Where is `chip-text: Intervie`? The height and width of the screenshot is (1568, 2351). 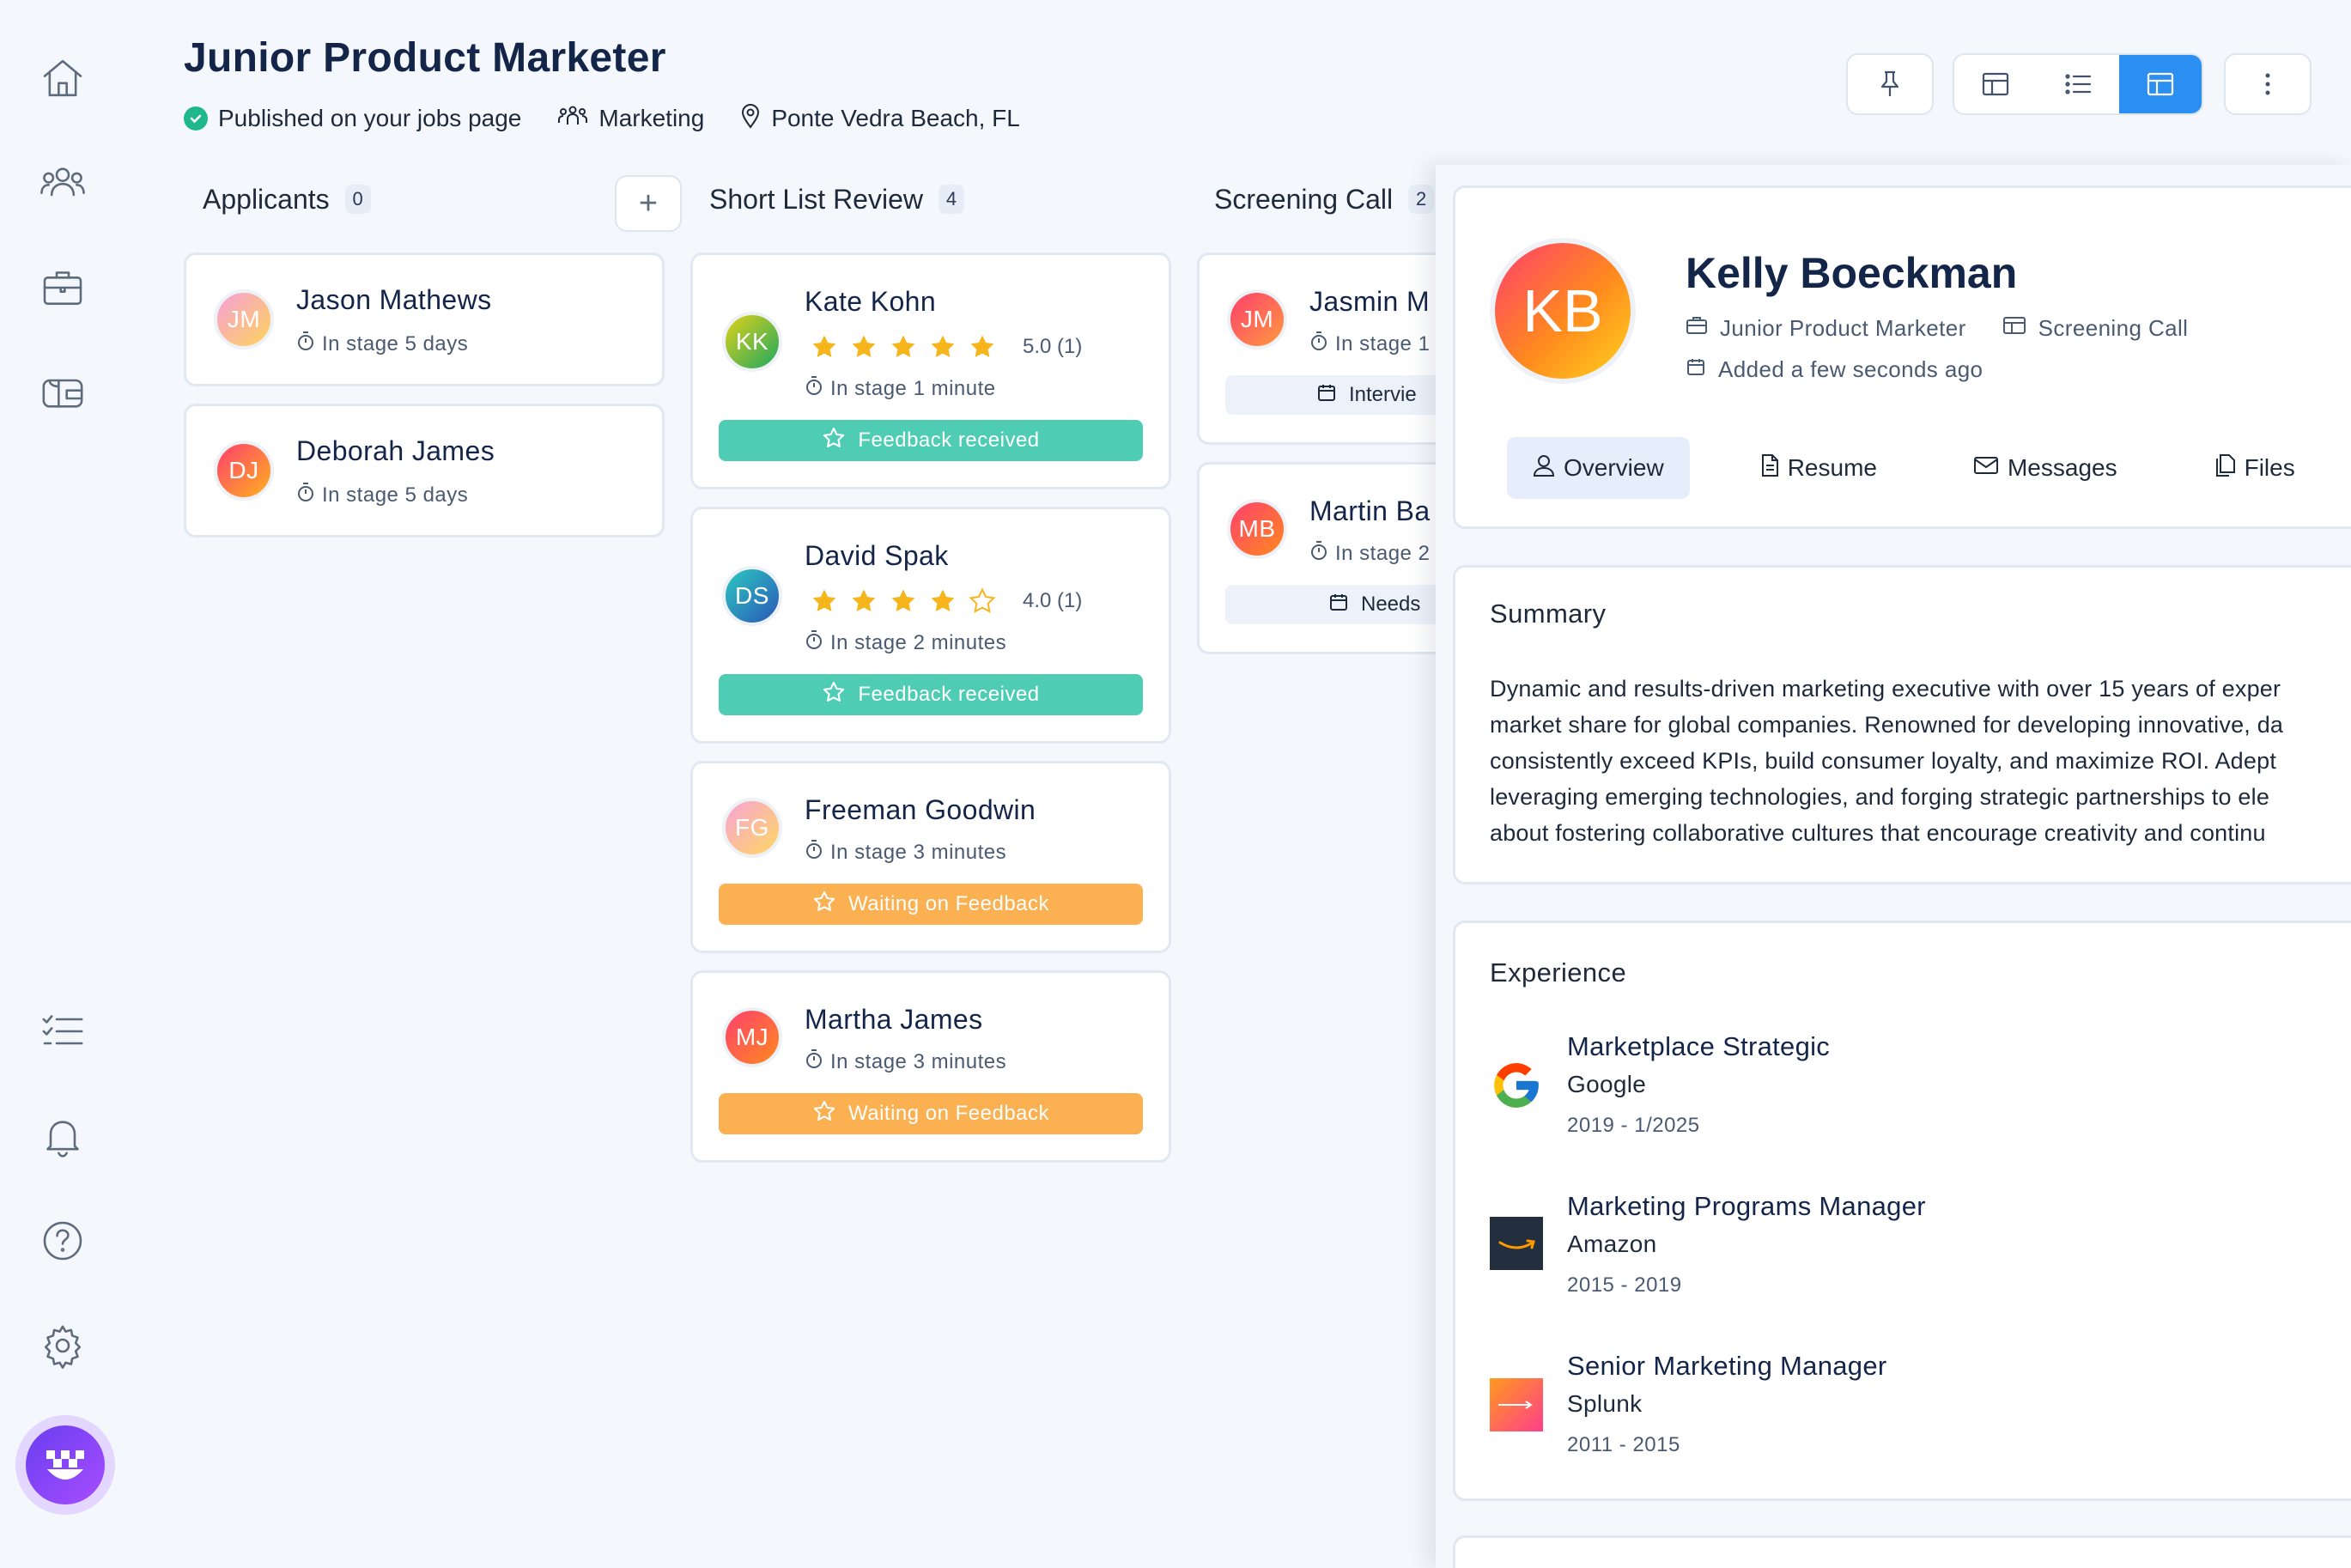 chip-text: Intervie is located at coordinates (1383, 394).